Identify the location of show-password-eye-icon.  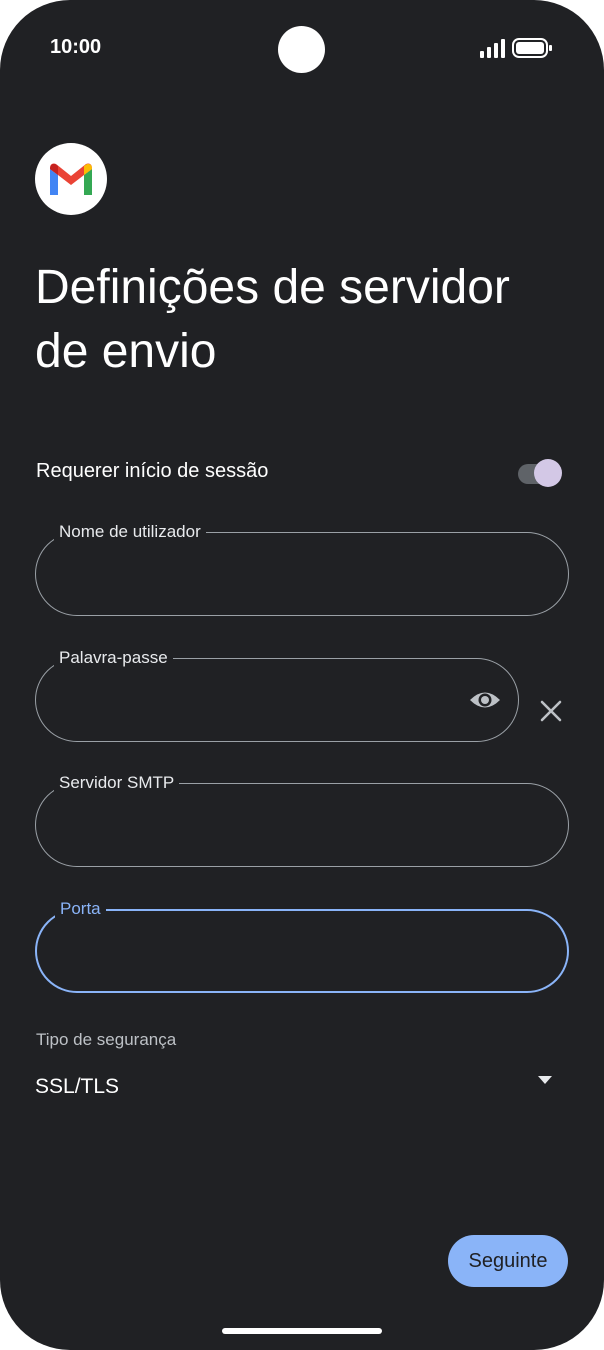
(485, 700).